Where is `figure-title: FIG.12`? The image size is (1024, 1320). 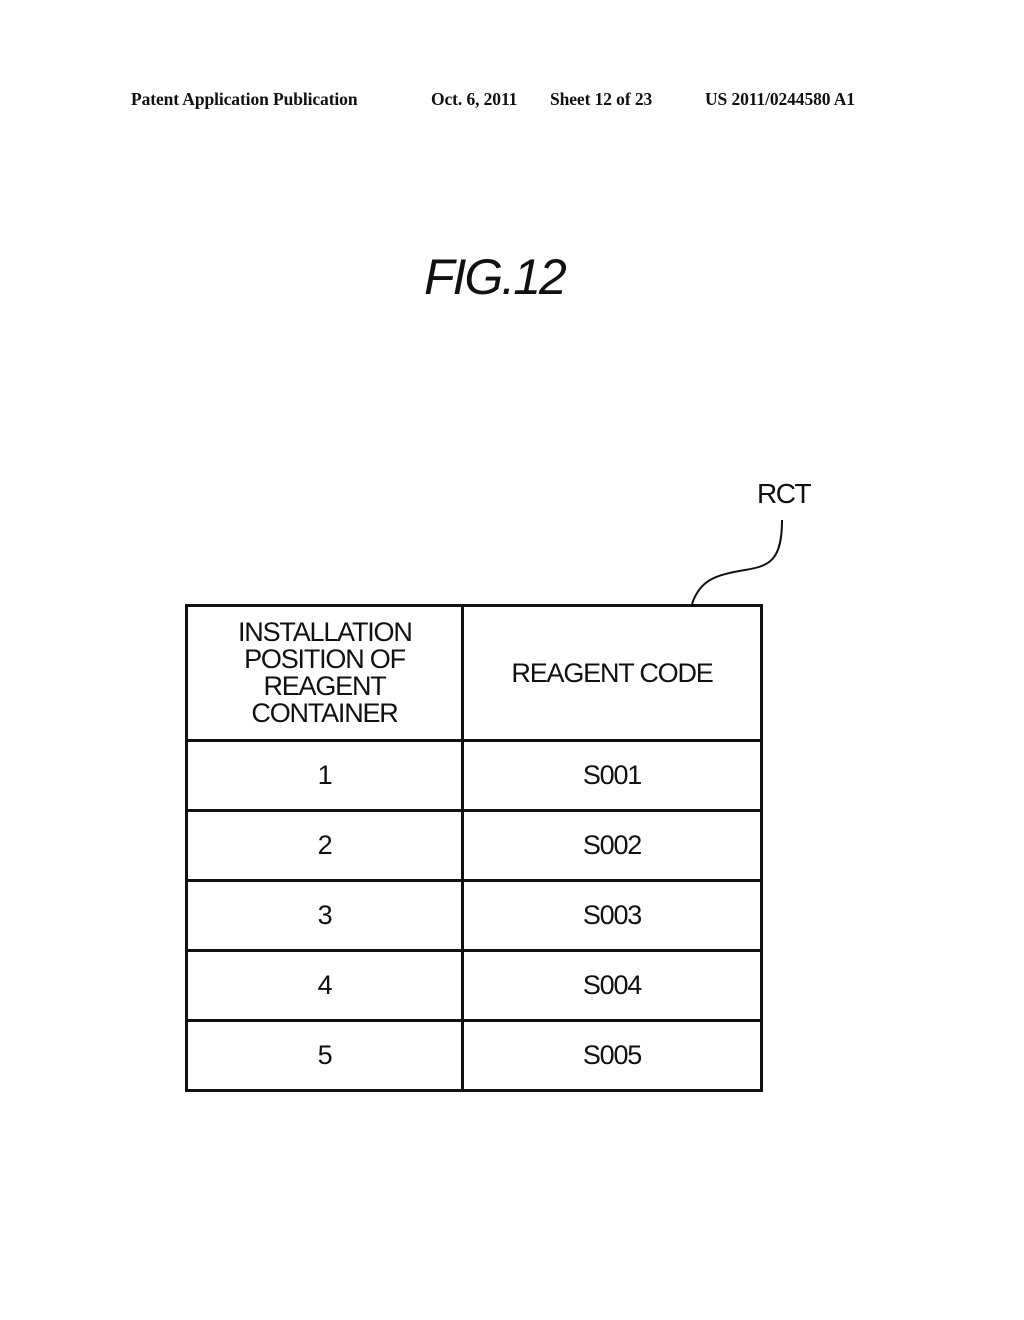 figure-title: FIG.12 is located at coordinates (495, 277).